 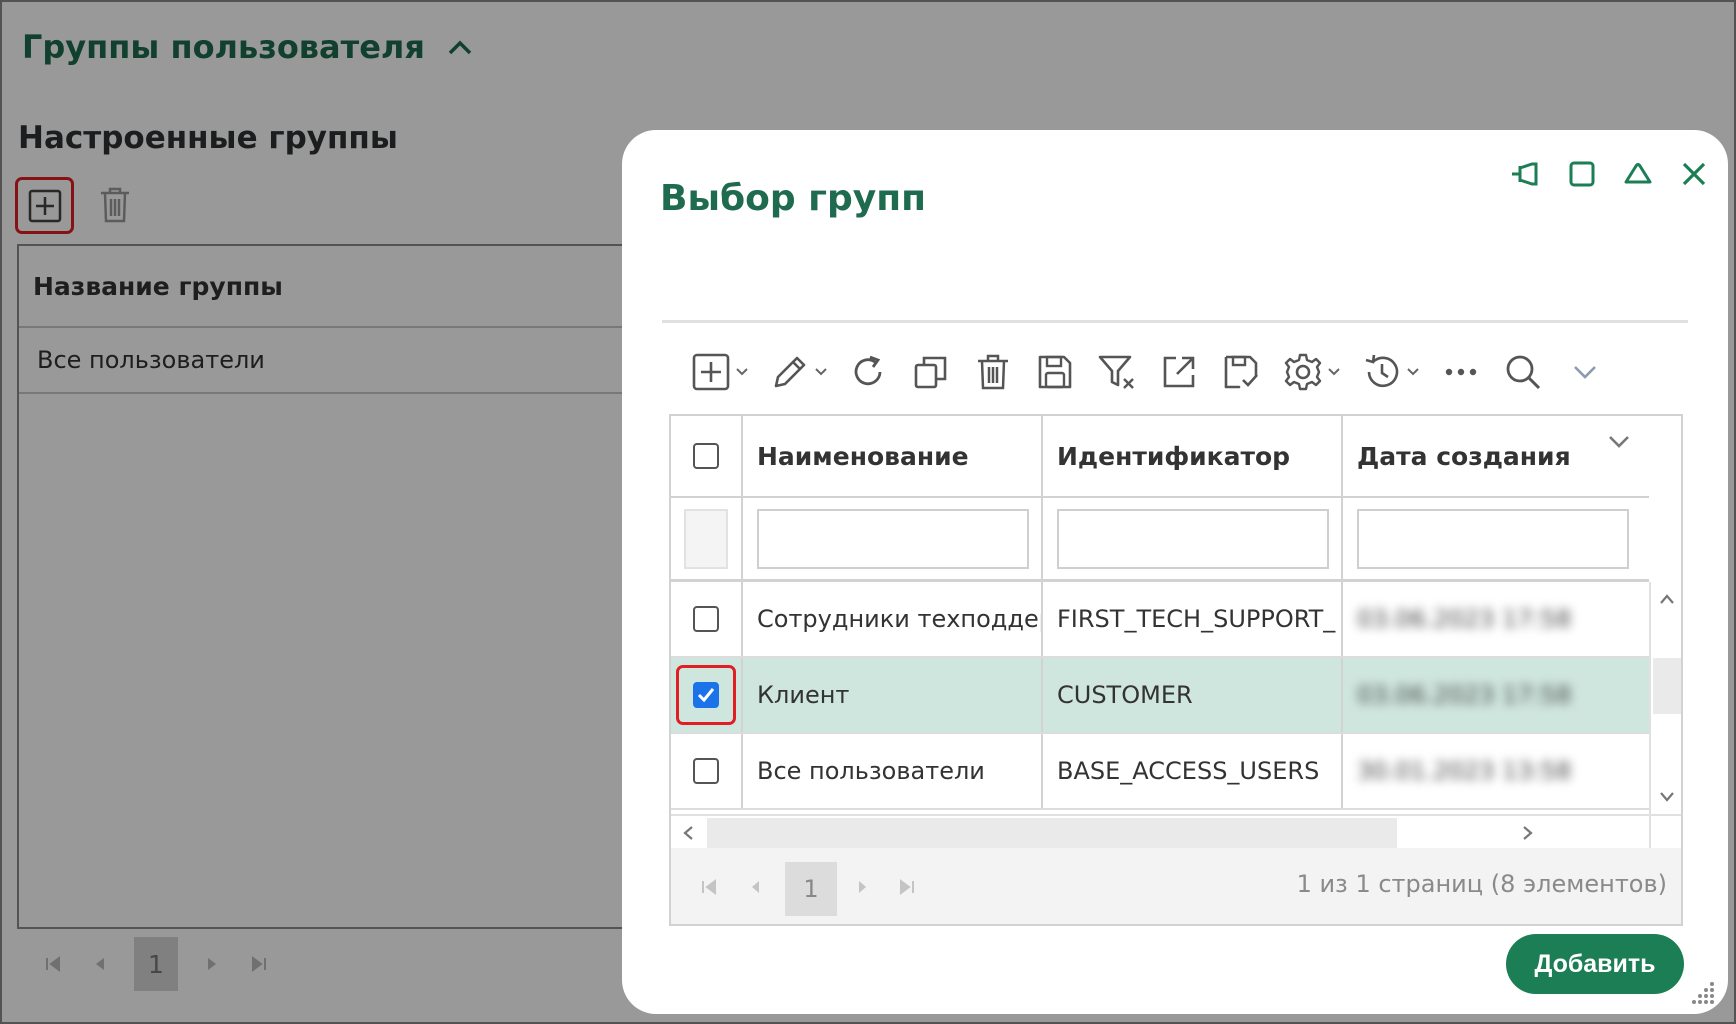 I want to click on cell-created: 30.01.2023 13:58, so click(x=1464, y=771).